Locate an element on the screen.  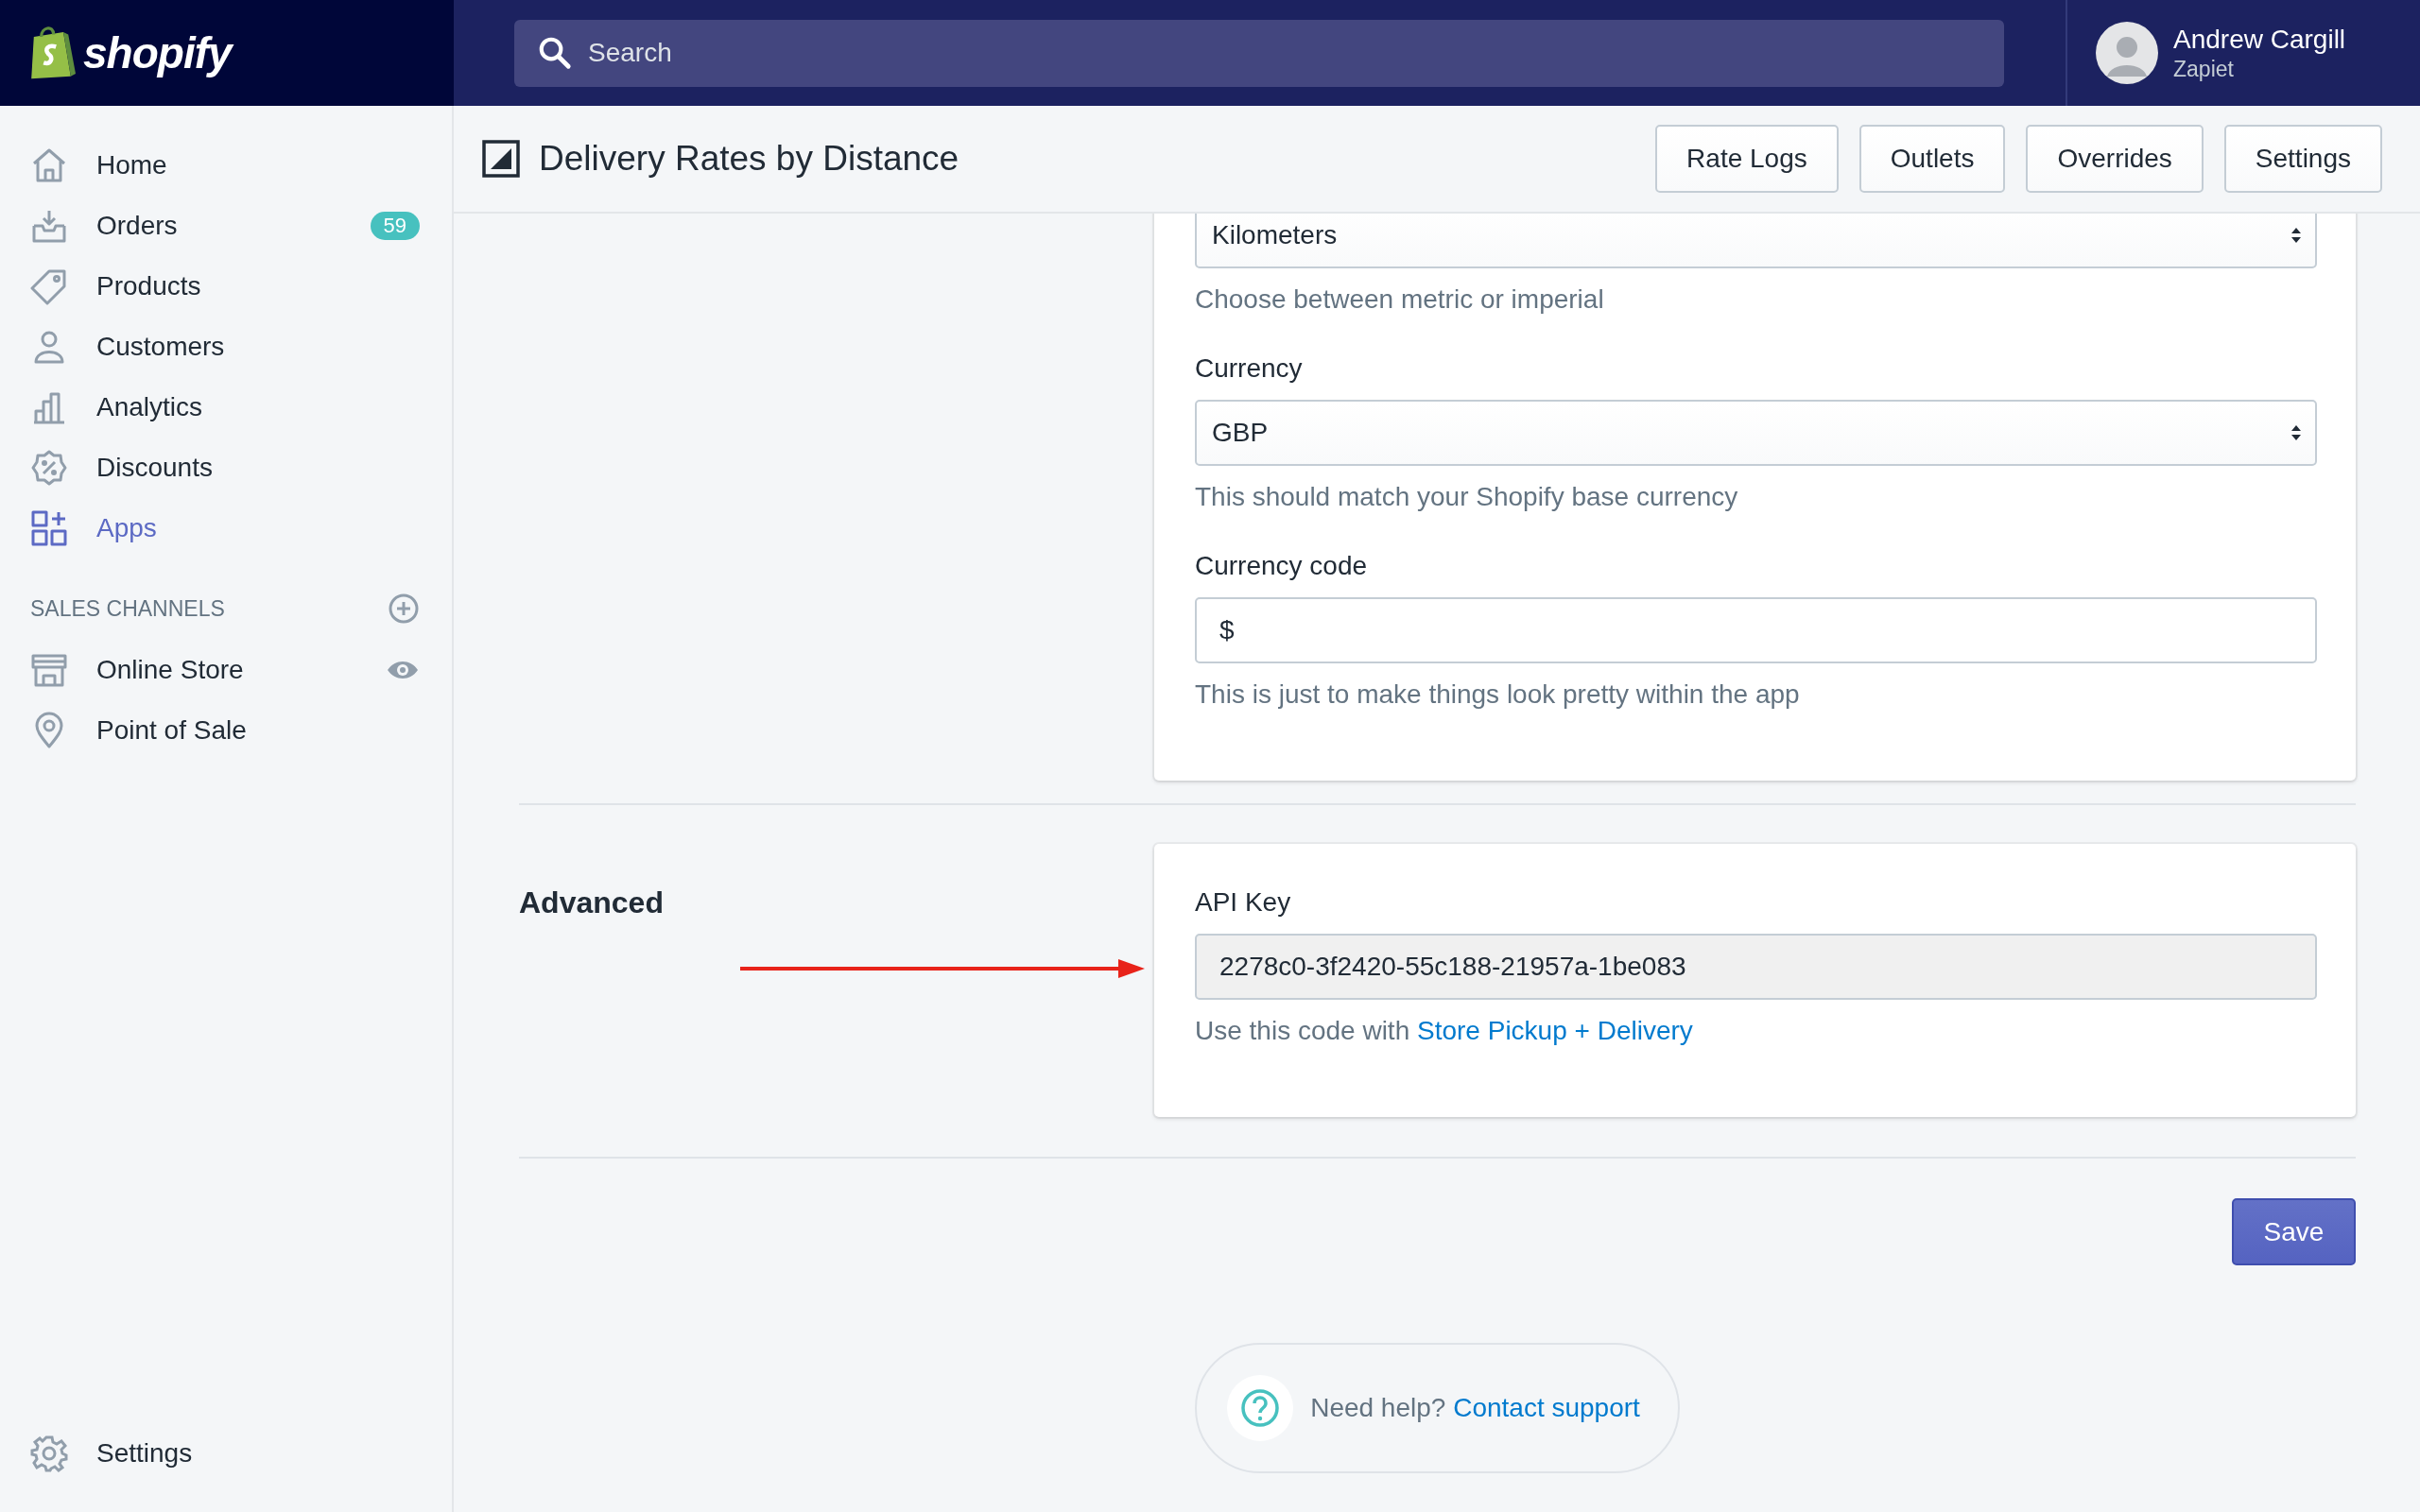
app-icon is located at coordinates (501, 159).